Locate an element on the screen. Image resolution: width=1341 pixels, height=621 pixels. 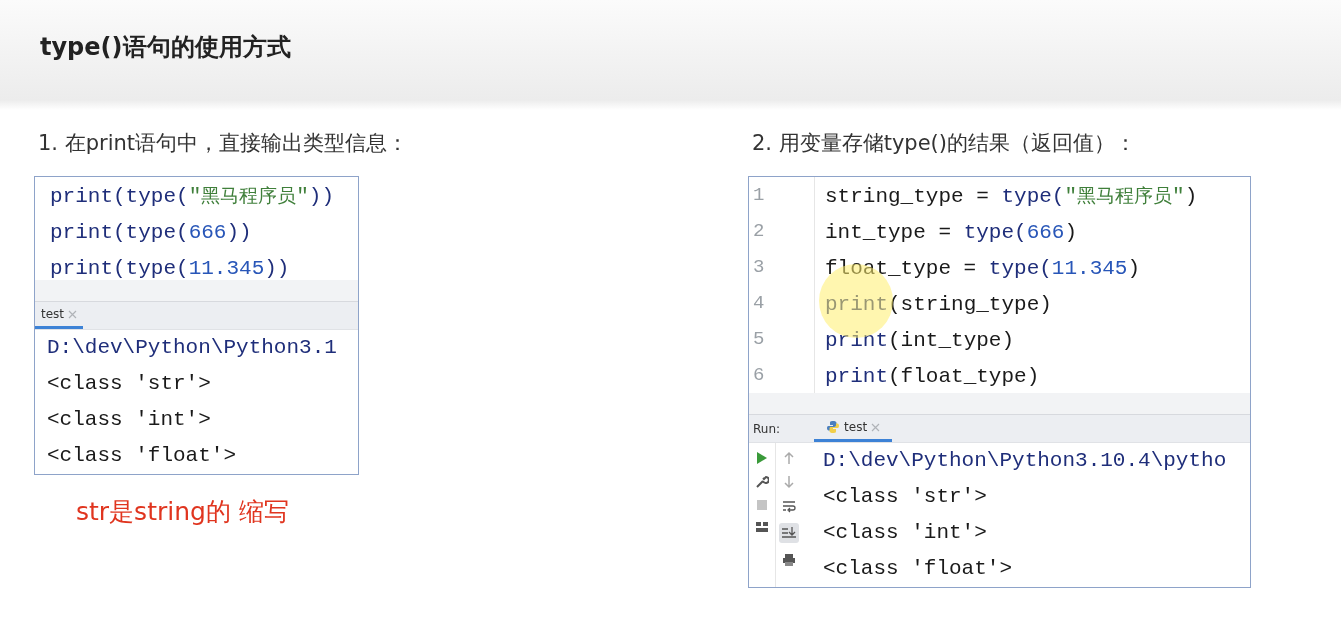
up-arrow-icon is located at coordinates (788, 458).